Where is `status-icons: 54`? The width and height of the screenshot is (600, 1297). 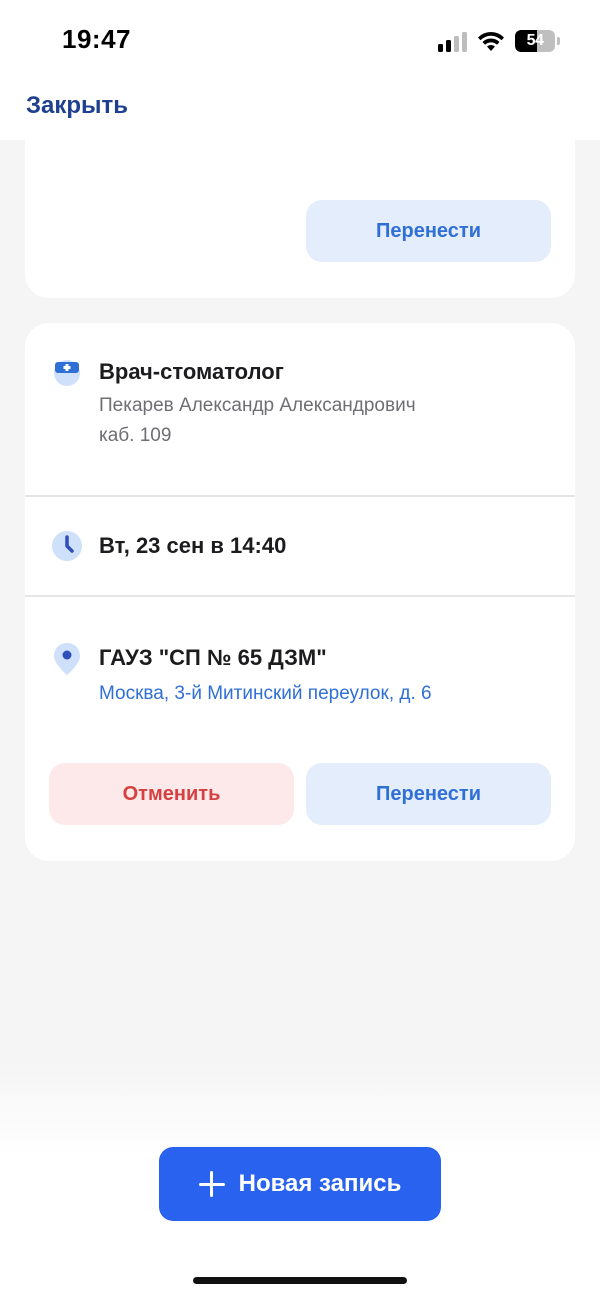
status-icons: 54 is located at coordinates (499, 41).